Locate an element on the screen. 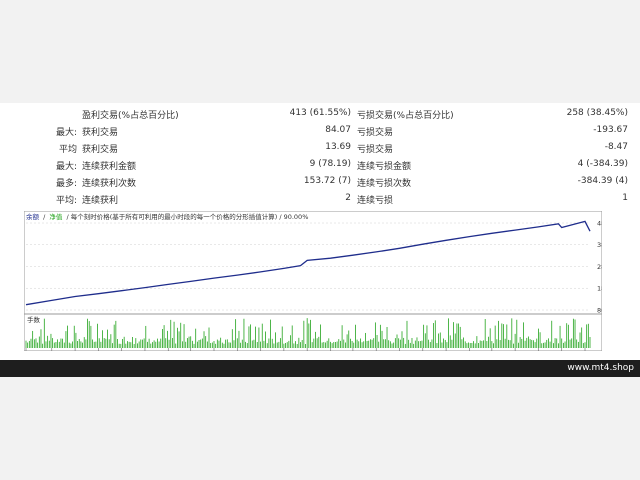  stat-value: 413 (61.55%) is located at coordinates (320, 113).